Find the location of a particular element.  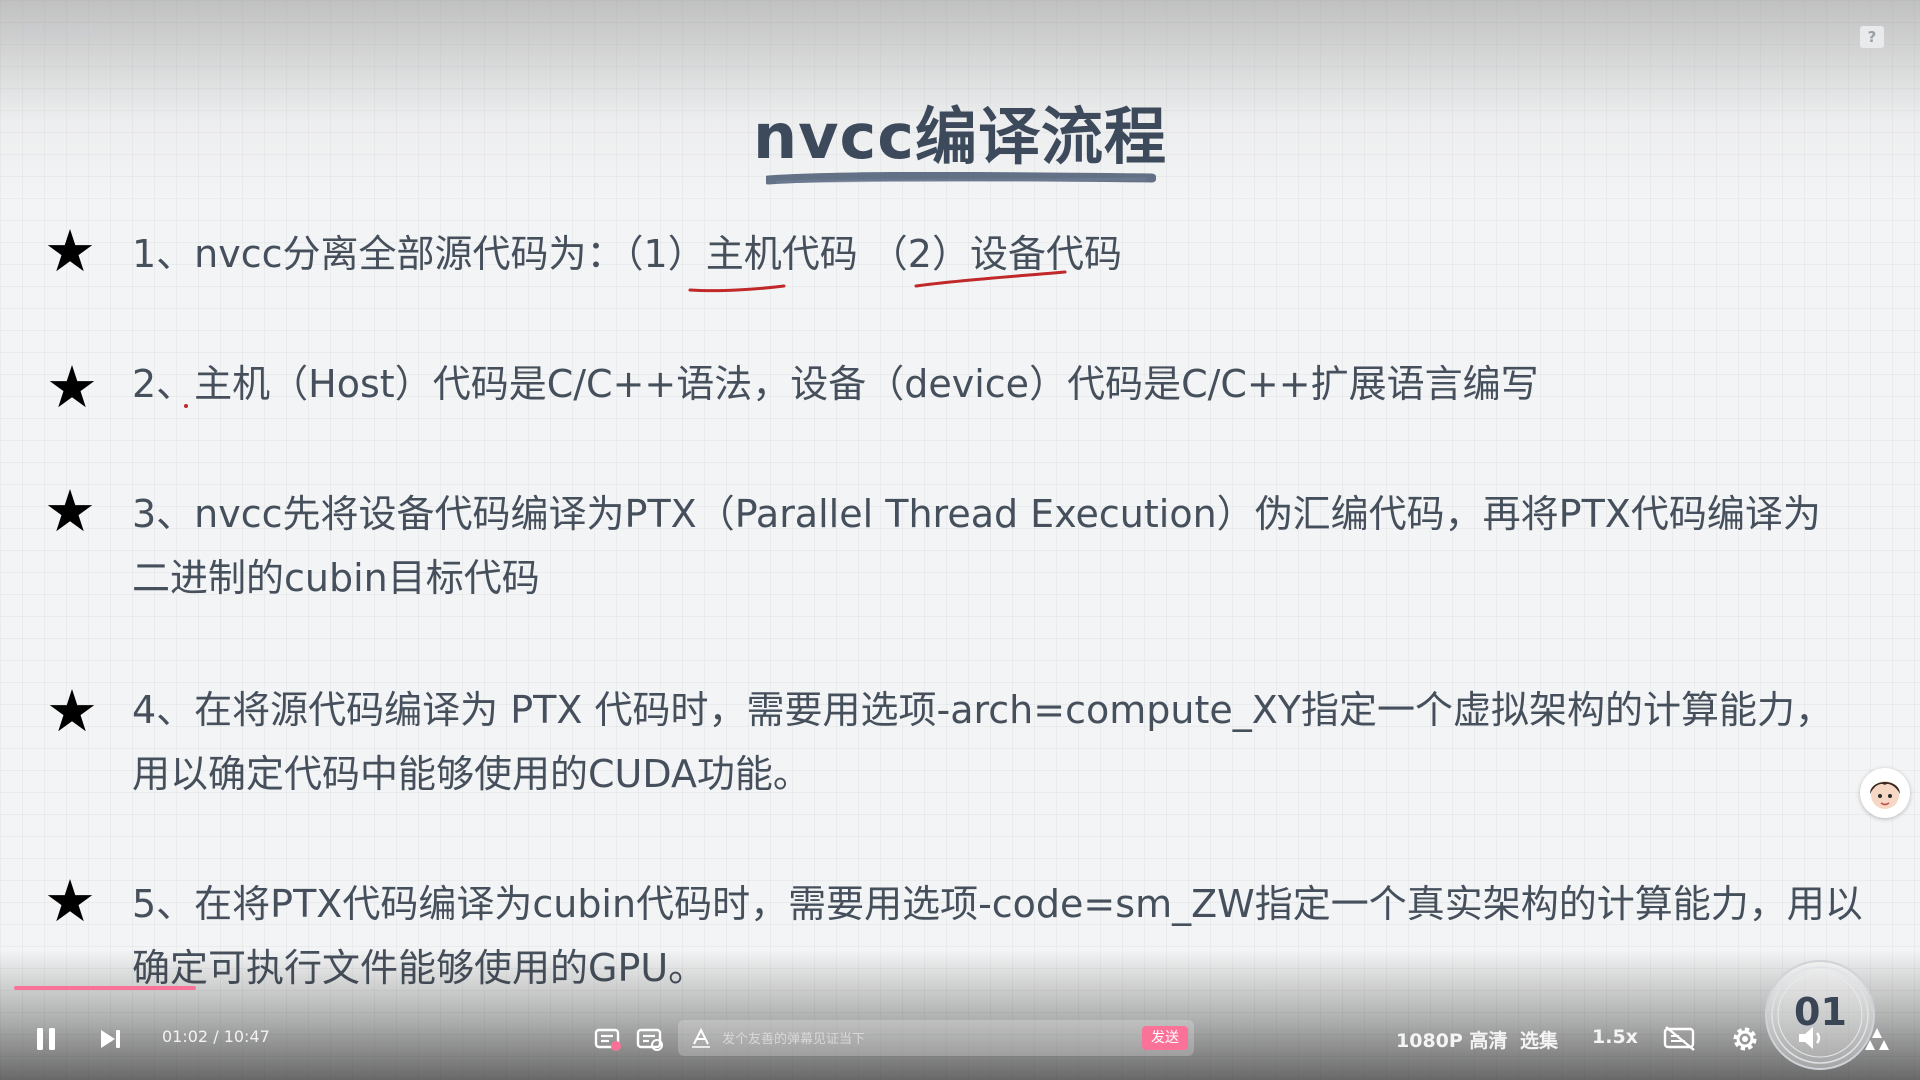

bullet-item-1: 1、nvcc分离全部源代码为：（1）主机代码 （2）设备代码 is located at coordinates (627, 254).